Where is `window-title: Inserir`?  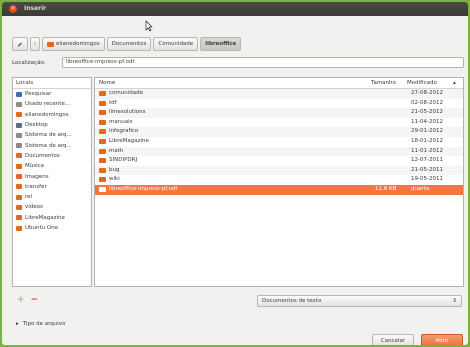 window-title: Inserir is located at coordinates (35, 8).